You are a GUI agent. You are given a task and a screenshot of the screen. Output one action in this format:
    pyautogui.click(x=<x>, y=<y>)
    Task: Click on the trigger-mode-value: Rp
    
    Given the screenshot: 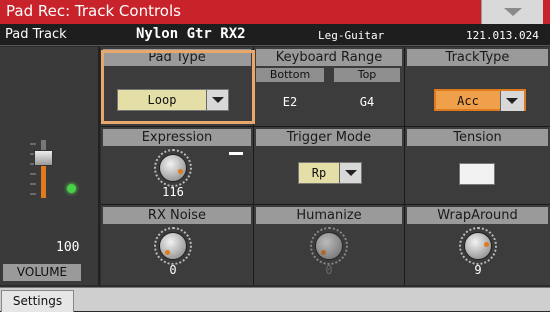 What is the action you would take?
    pyautogui.click(x=319, y=173)
    